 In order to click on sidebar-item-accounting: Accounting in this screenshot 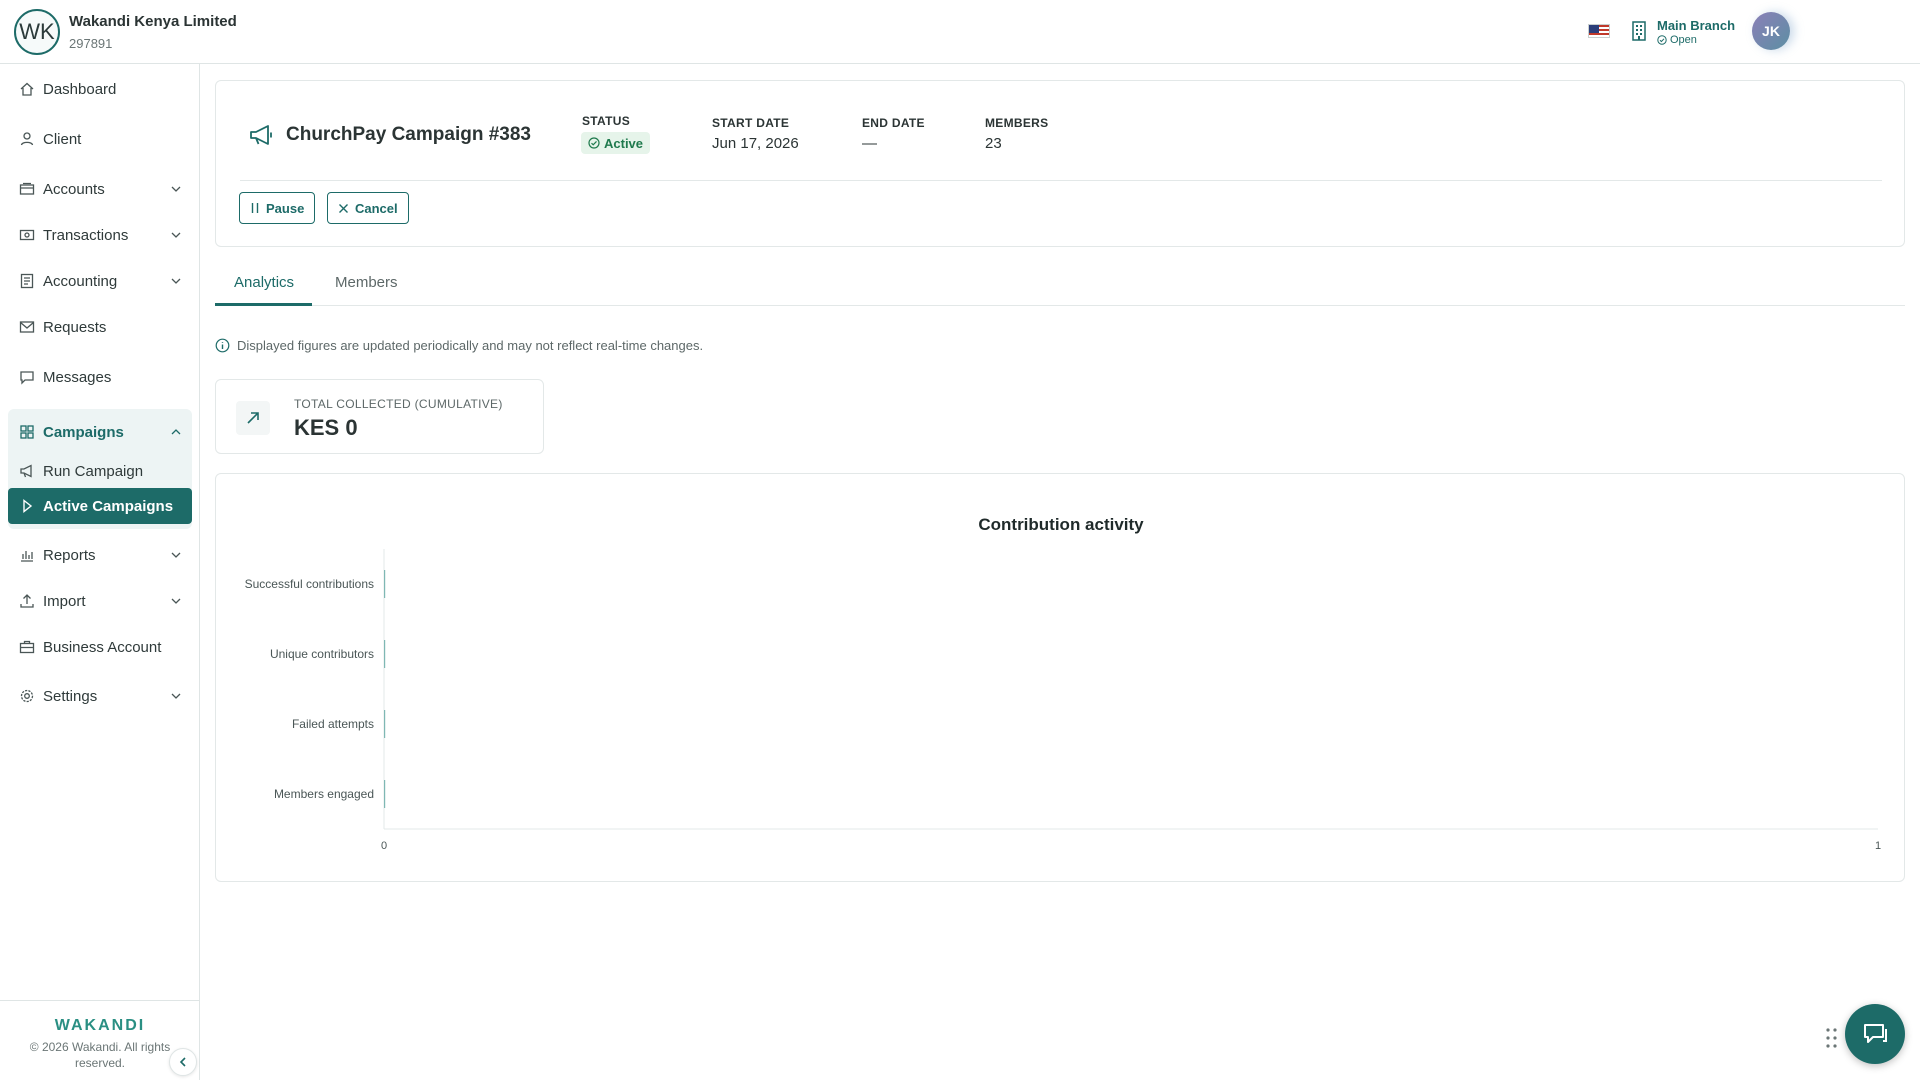, I will do `click(100, 281)`.